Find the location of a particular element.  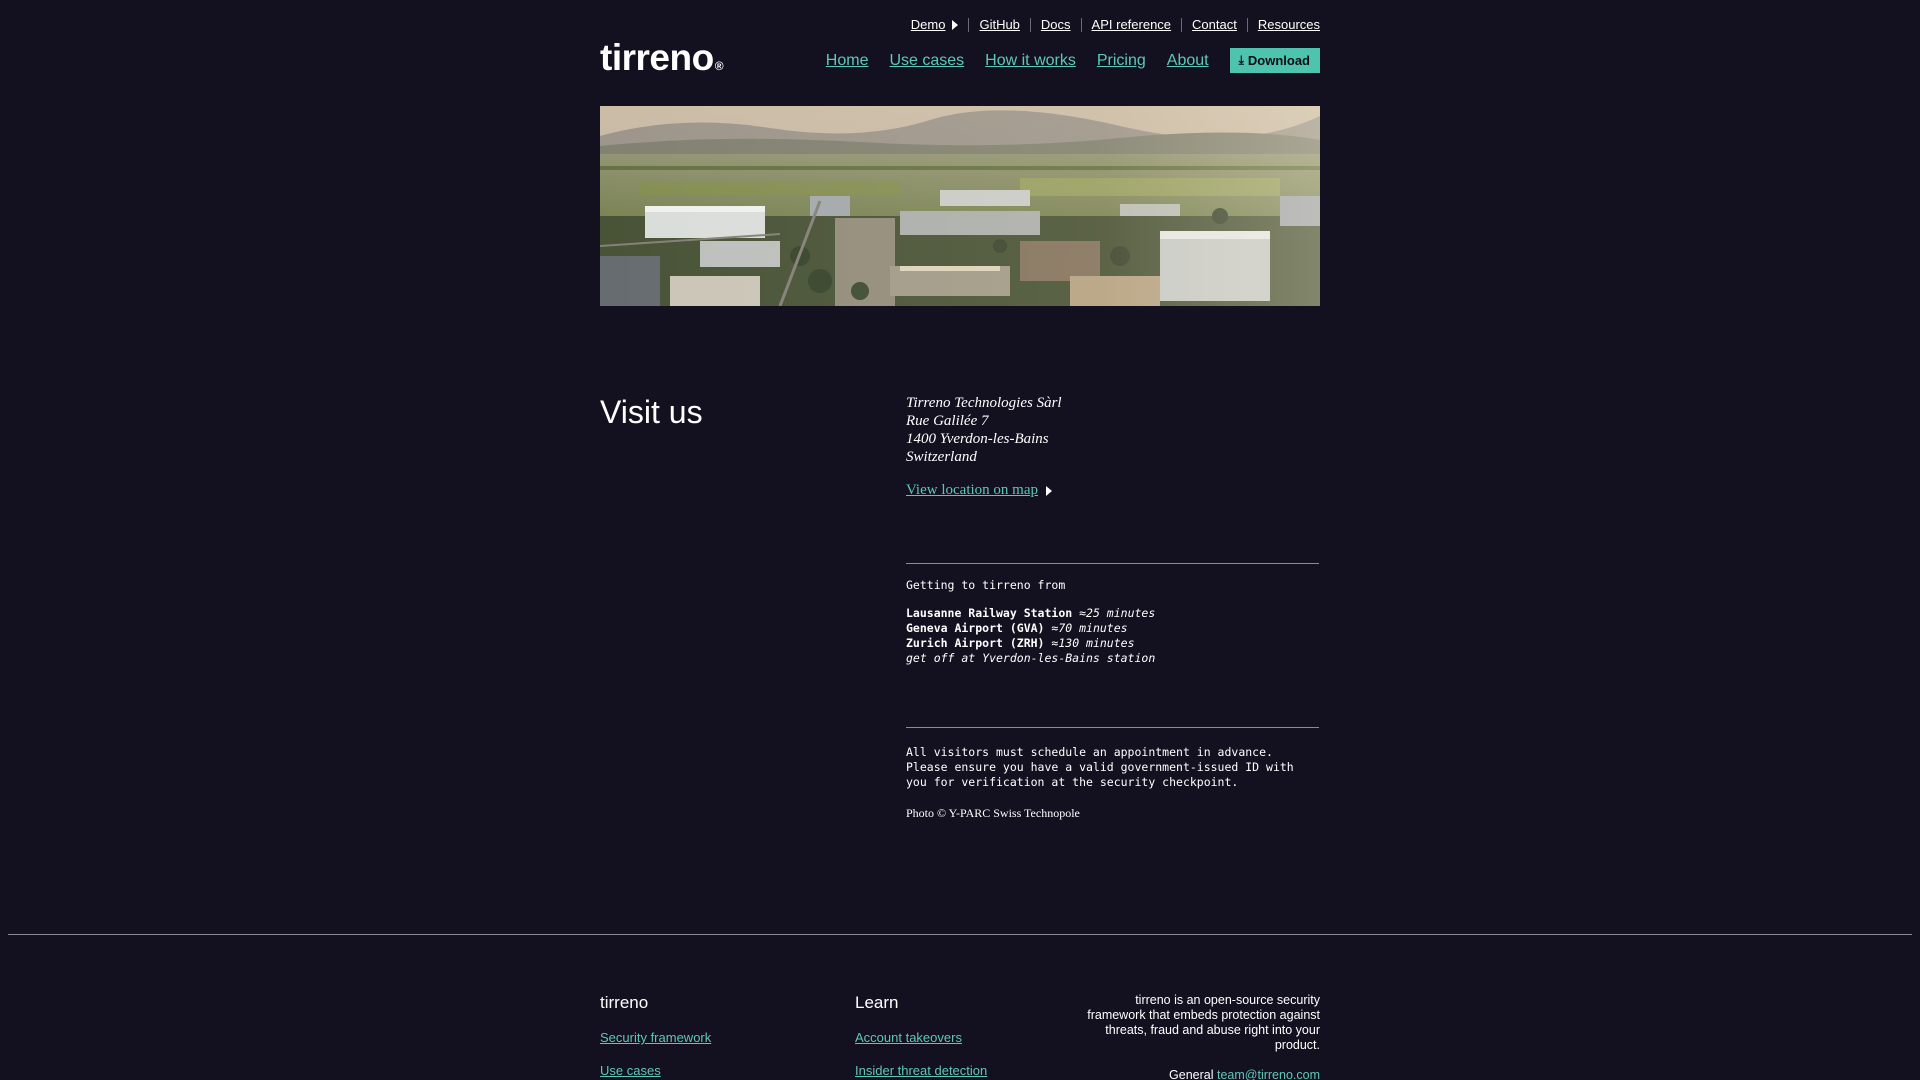

footer-security-framework-link: Security framework is located at coordinates (655, 1037).